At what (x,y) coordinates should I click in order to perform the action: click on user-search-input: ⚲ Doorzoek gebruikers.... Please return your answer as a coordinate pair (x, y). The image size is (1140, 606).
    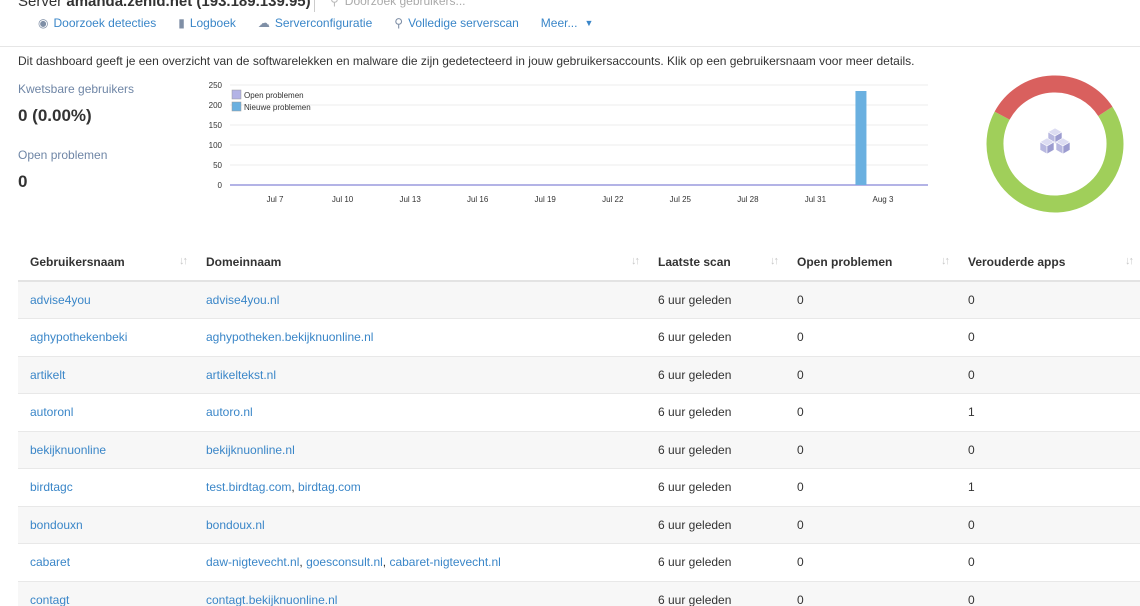
    Looking at the image, I should click on (398, 4).